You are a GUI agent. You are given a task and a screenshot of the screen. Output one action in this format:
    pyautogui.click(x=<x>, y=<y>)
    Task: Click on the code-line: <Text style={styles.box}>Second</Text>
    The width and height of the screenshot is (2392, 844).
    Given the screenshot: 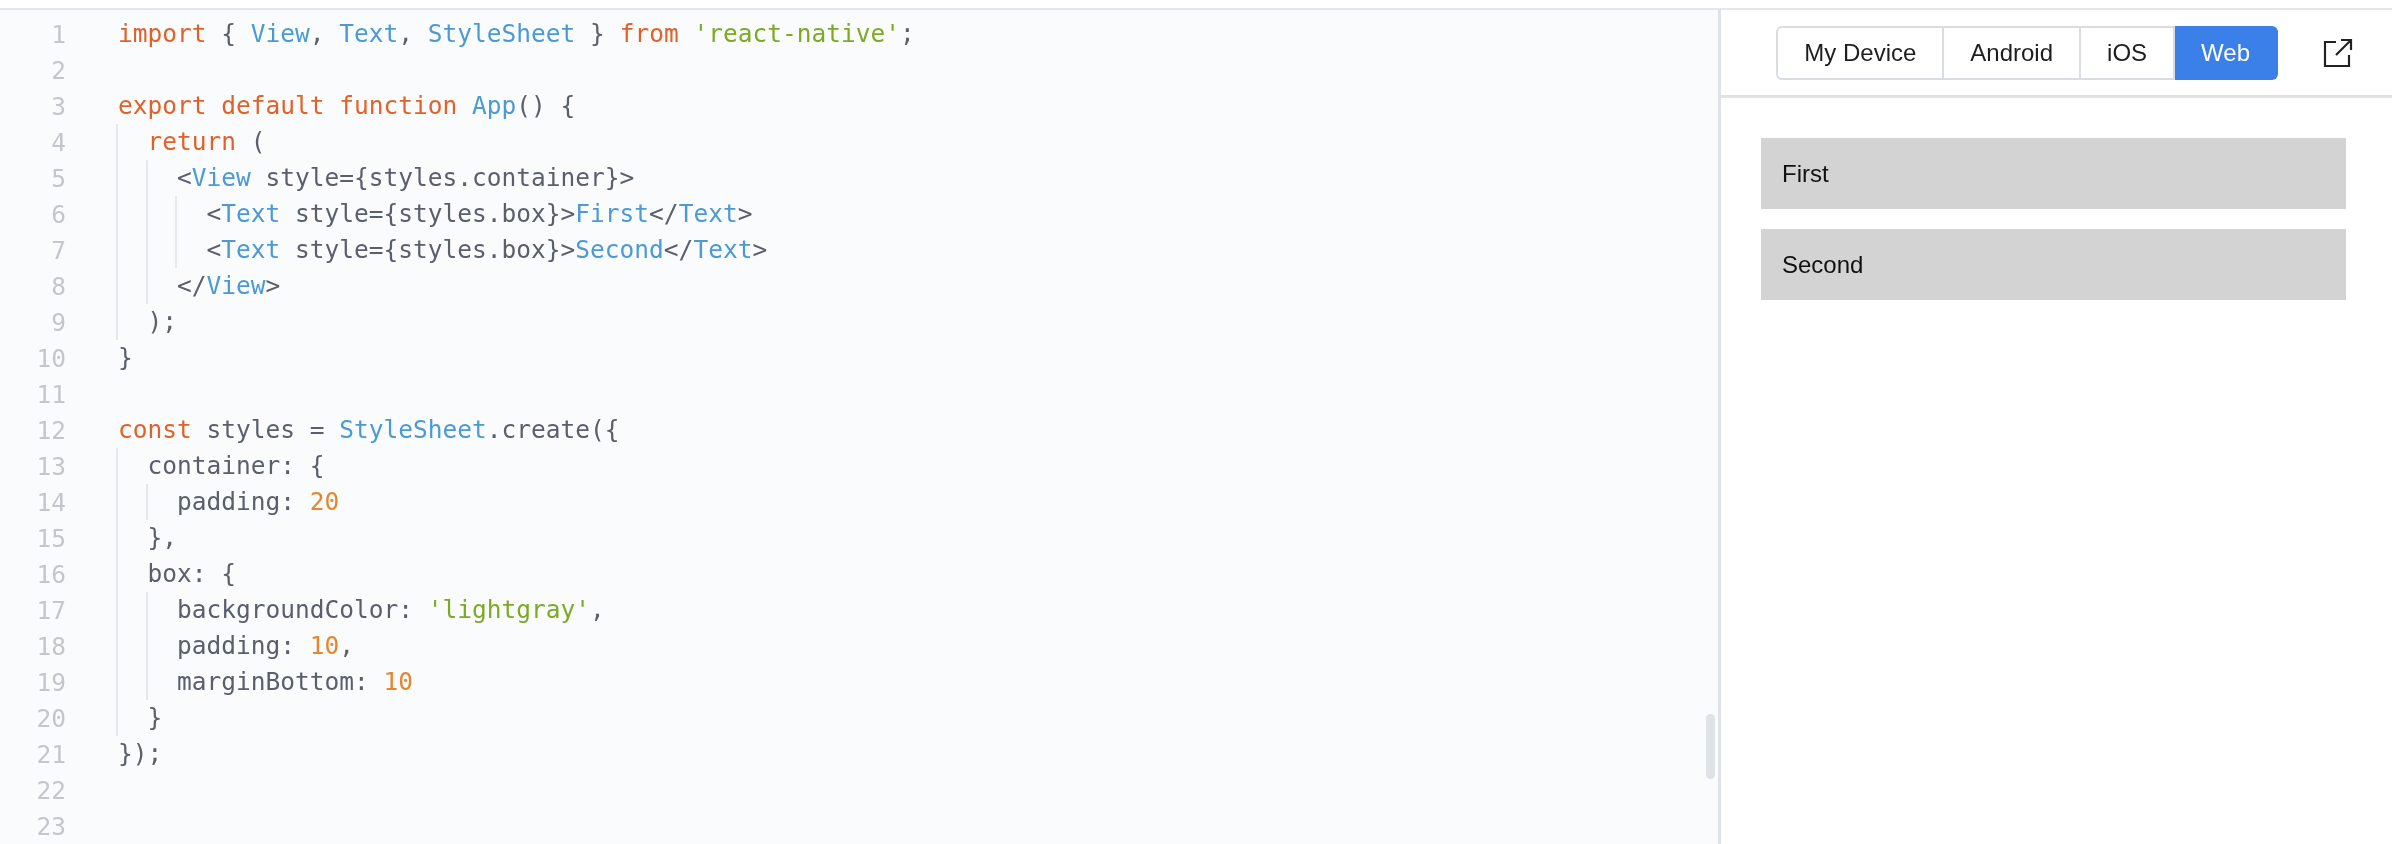 What is the action you would take?
    pyautogui.click(x=443, y=250)
    